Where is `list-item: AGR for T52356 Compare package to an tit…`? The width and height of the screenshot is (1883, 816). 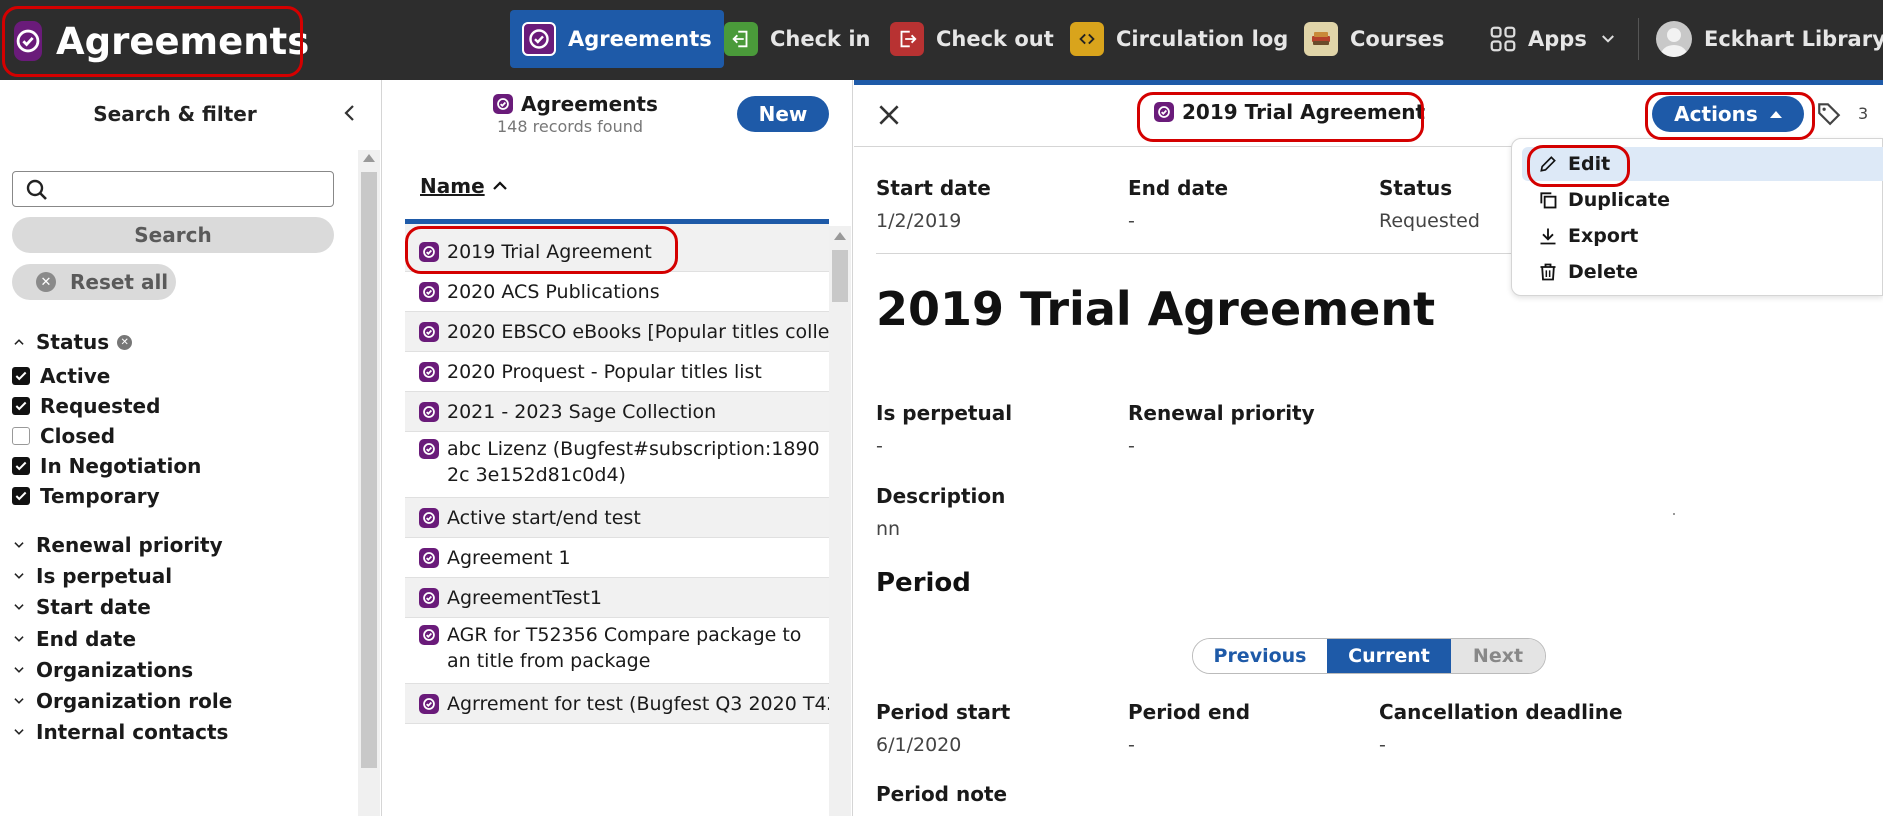 list-item: AGR for T52356 Compare package to an tit… is located at coordinates (617, 651).